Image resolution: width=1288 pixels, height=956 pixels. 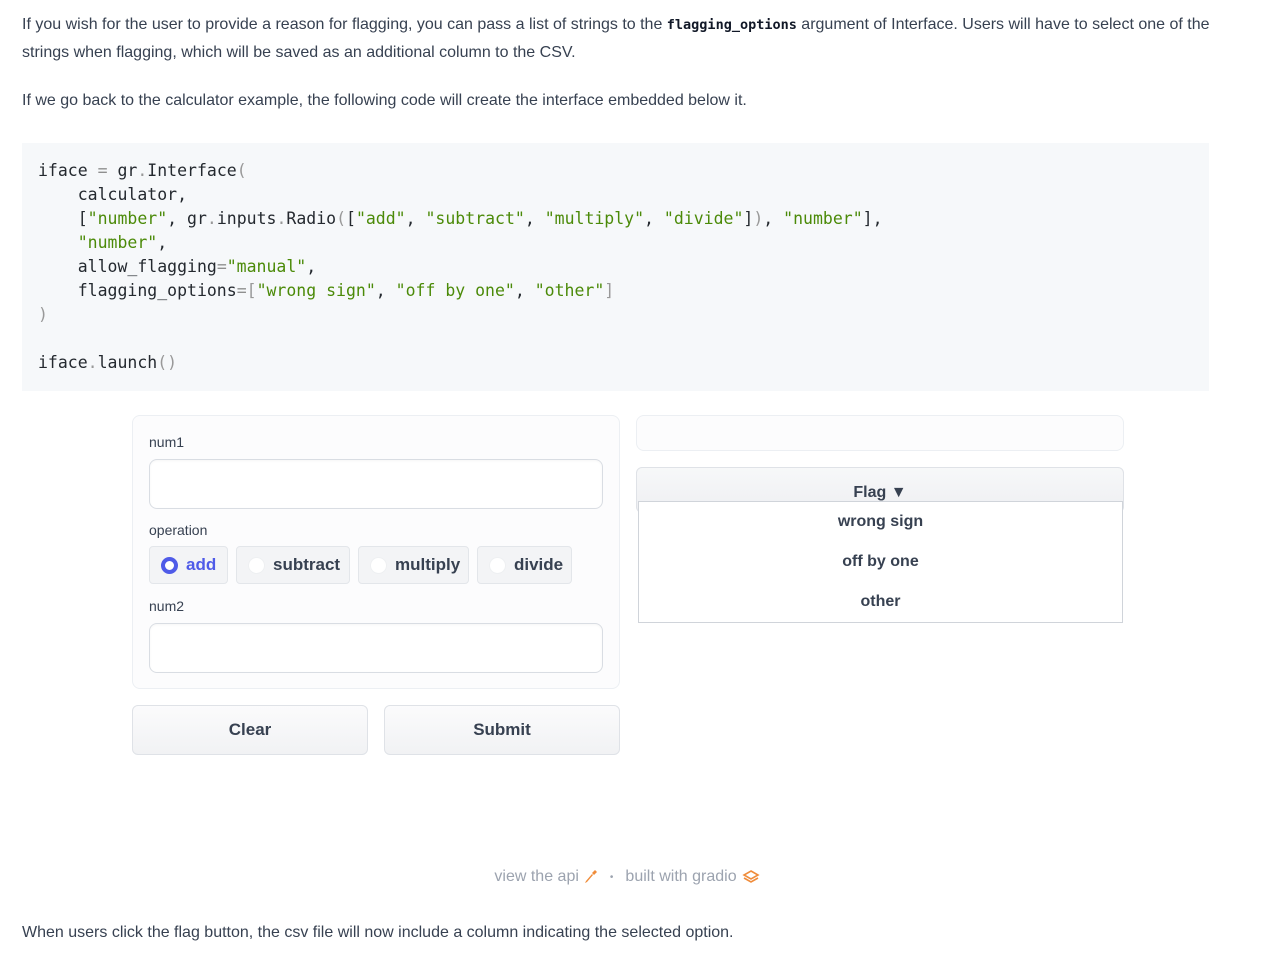 What do you see at coordinates (142, 170) in the screenshot?
I see `code-line-1: iface = gr.Interface(` at bounding box center [142, 170].